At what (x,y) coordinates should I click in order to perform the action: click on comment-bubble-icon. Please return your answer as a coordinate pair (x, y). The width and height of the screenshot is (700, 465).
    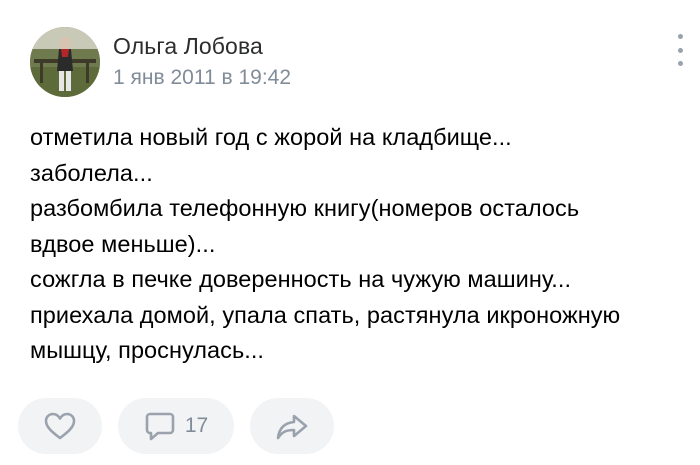
    Looking at the image, I should click on (160, 426).